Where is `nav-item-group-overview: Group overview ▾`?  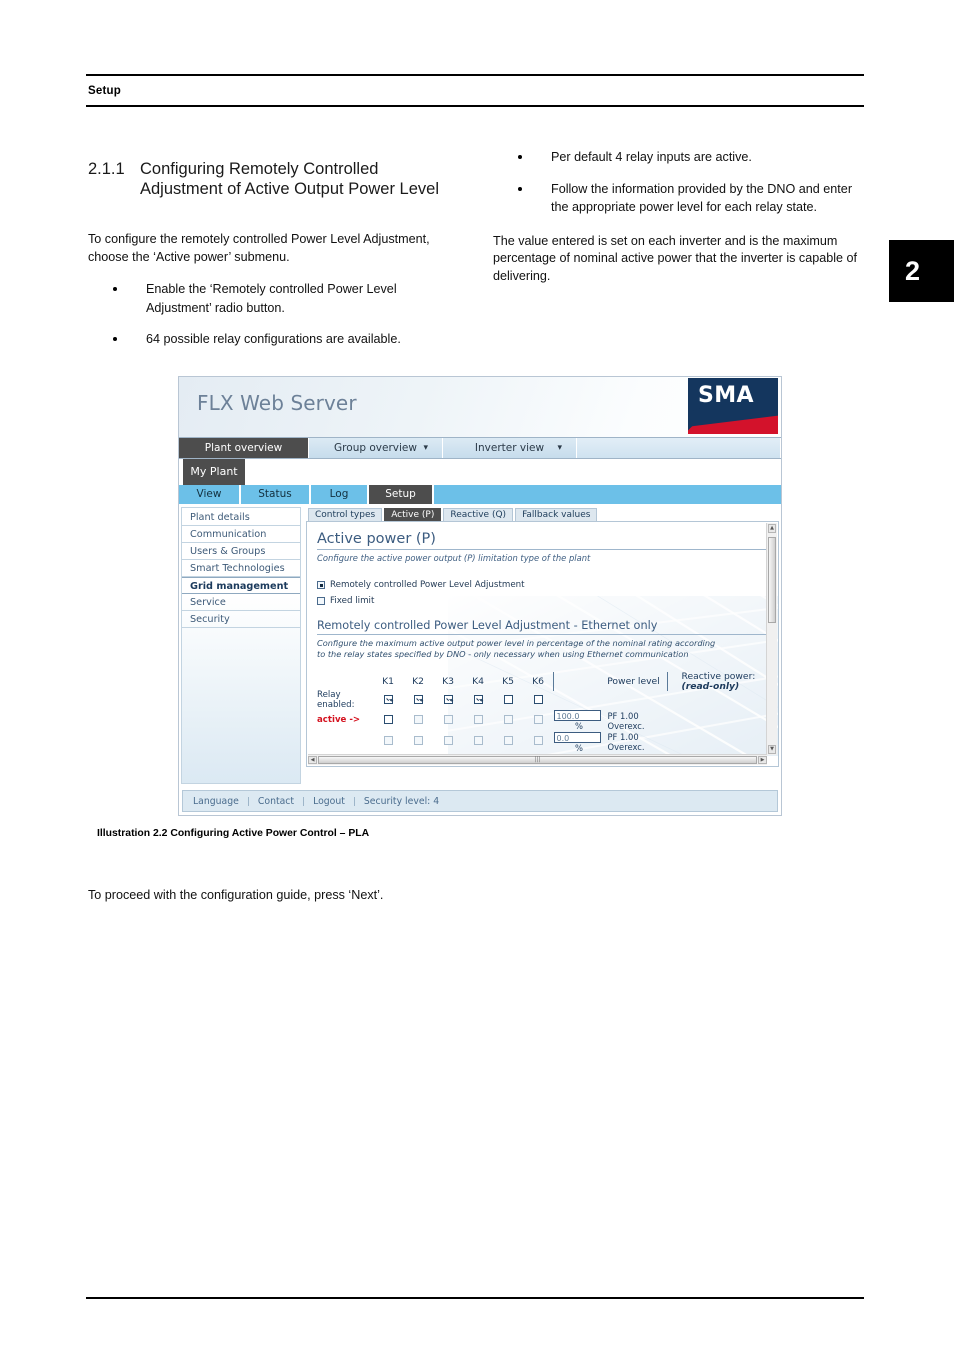
nav-item-group-overview: Group overview ▾ is located at coordinates (376, 448).